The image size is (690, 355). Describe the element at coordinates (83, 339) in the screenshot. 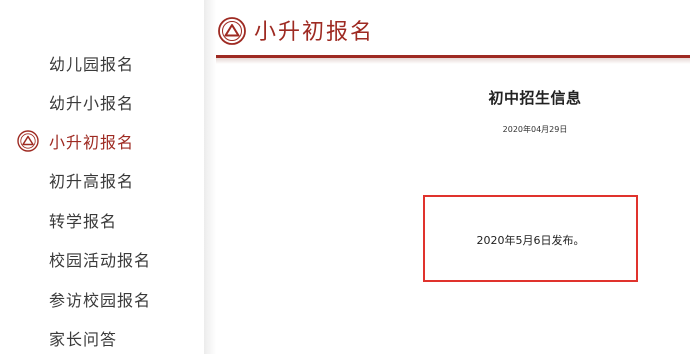

I see `sidebar-item-label: 家长问答` at that location.